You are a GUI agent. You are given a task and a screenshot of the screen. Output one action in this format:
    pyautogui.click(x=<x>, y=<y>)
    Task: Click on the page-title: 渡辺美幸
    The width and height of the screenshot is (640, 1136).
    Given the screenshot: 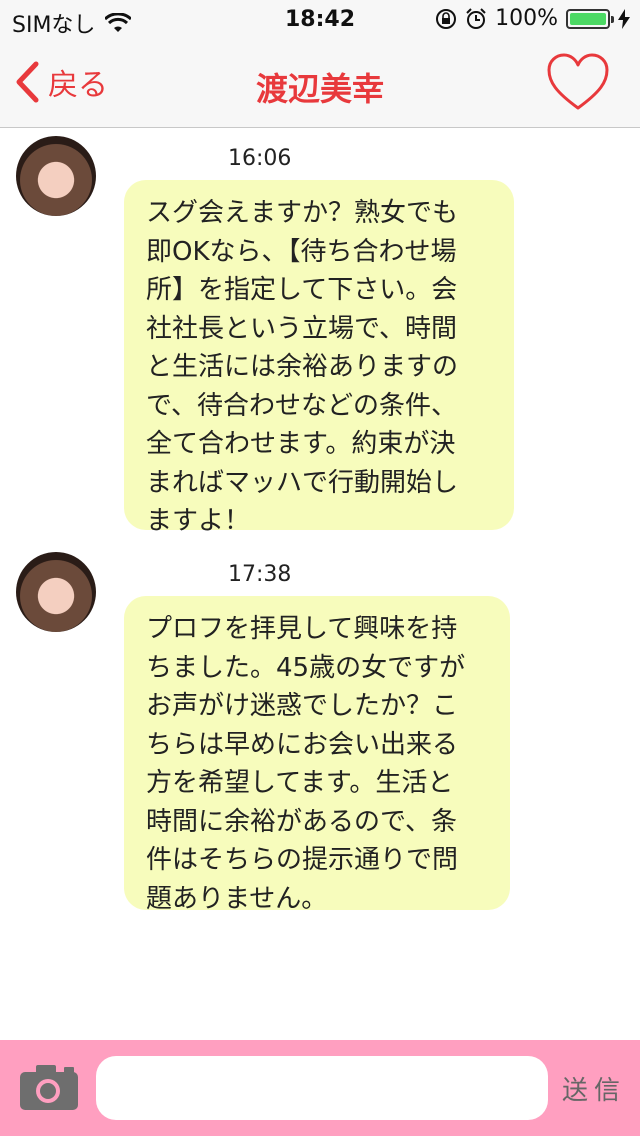 What is the action you would take?
    pyautogui.click(x=319, y=89)
    